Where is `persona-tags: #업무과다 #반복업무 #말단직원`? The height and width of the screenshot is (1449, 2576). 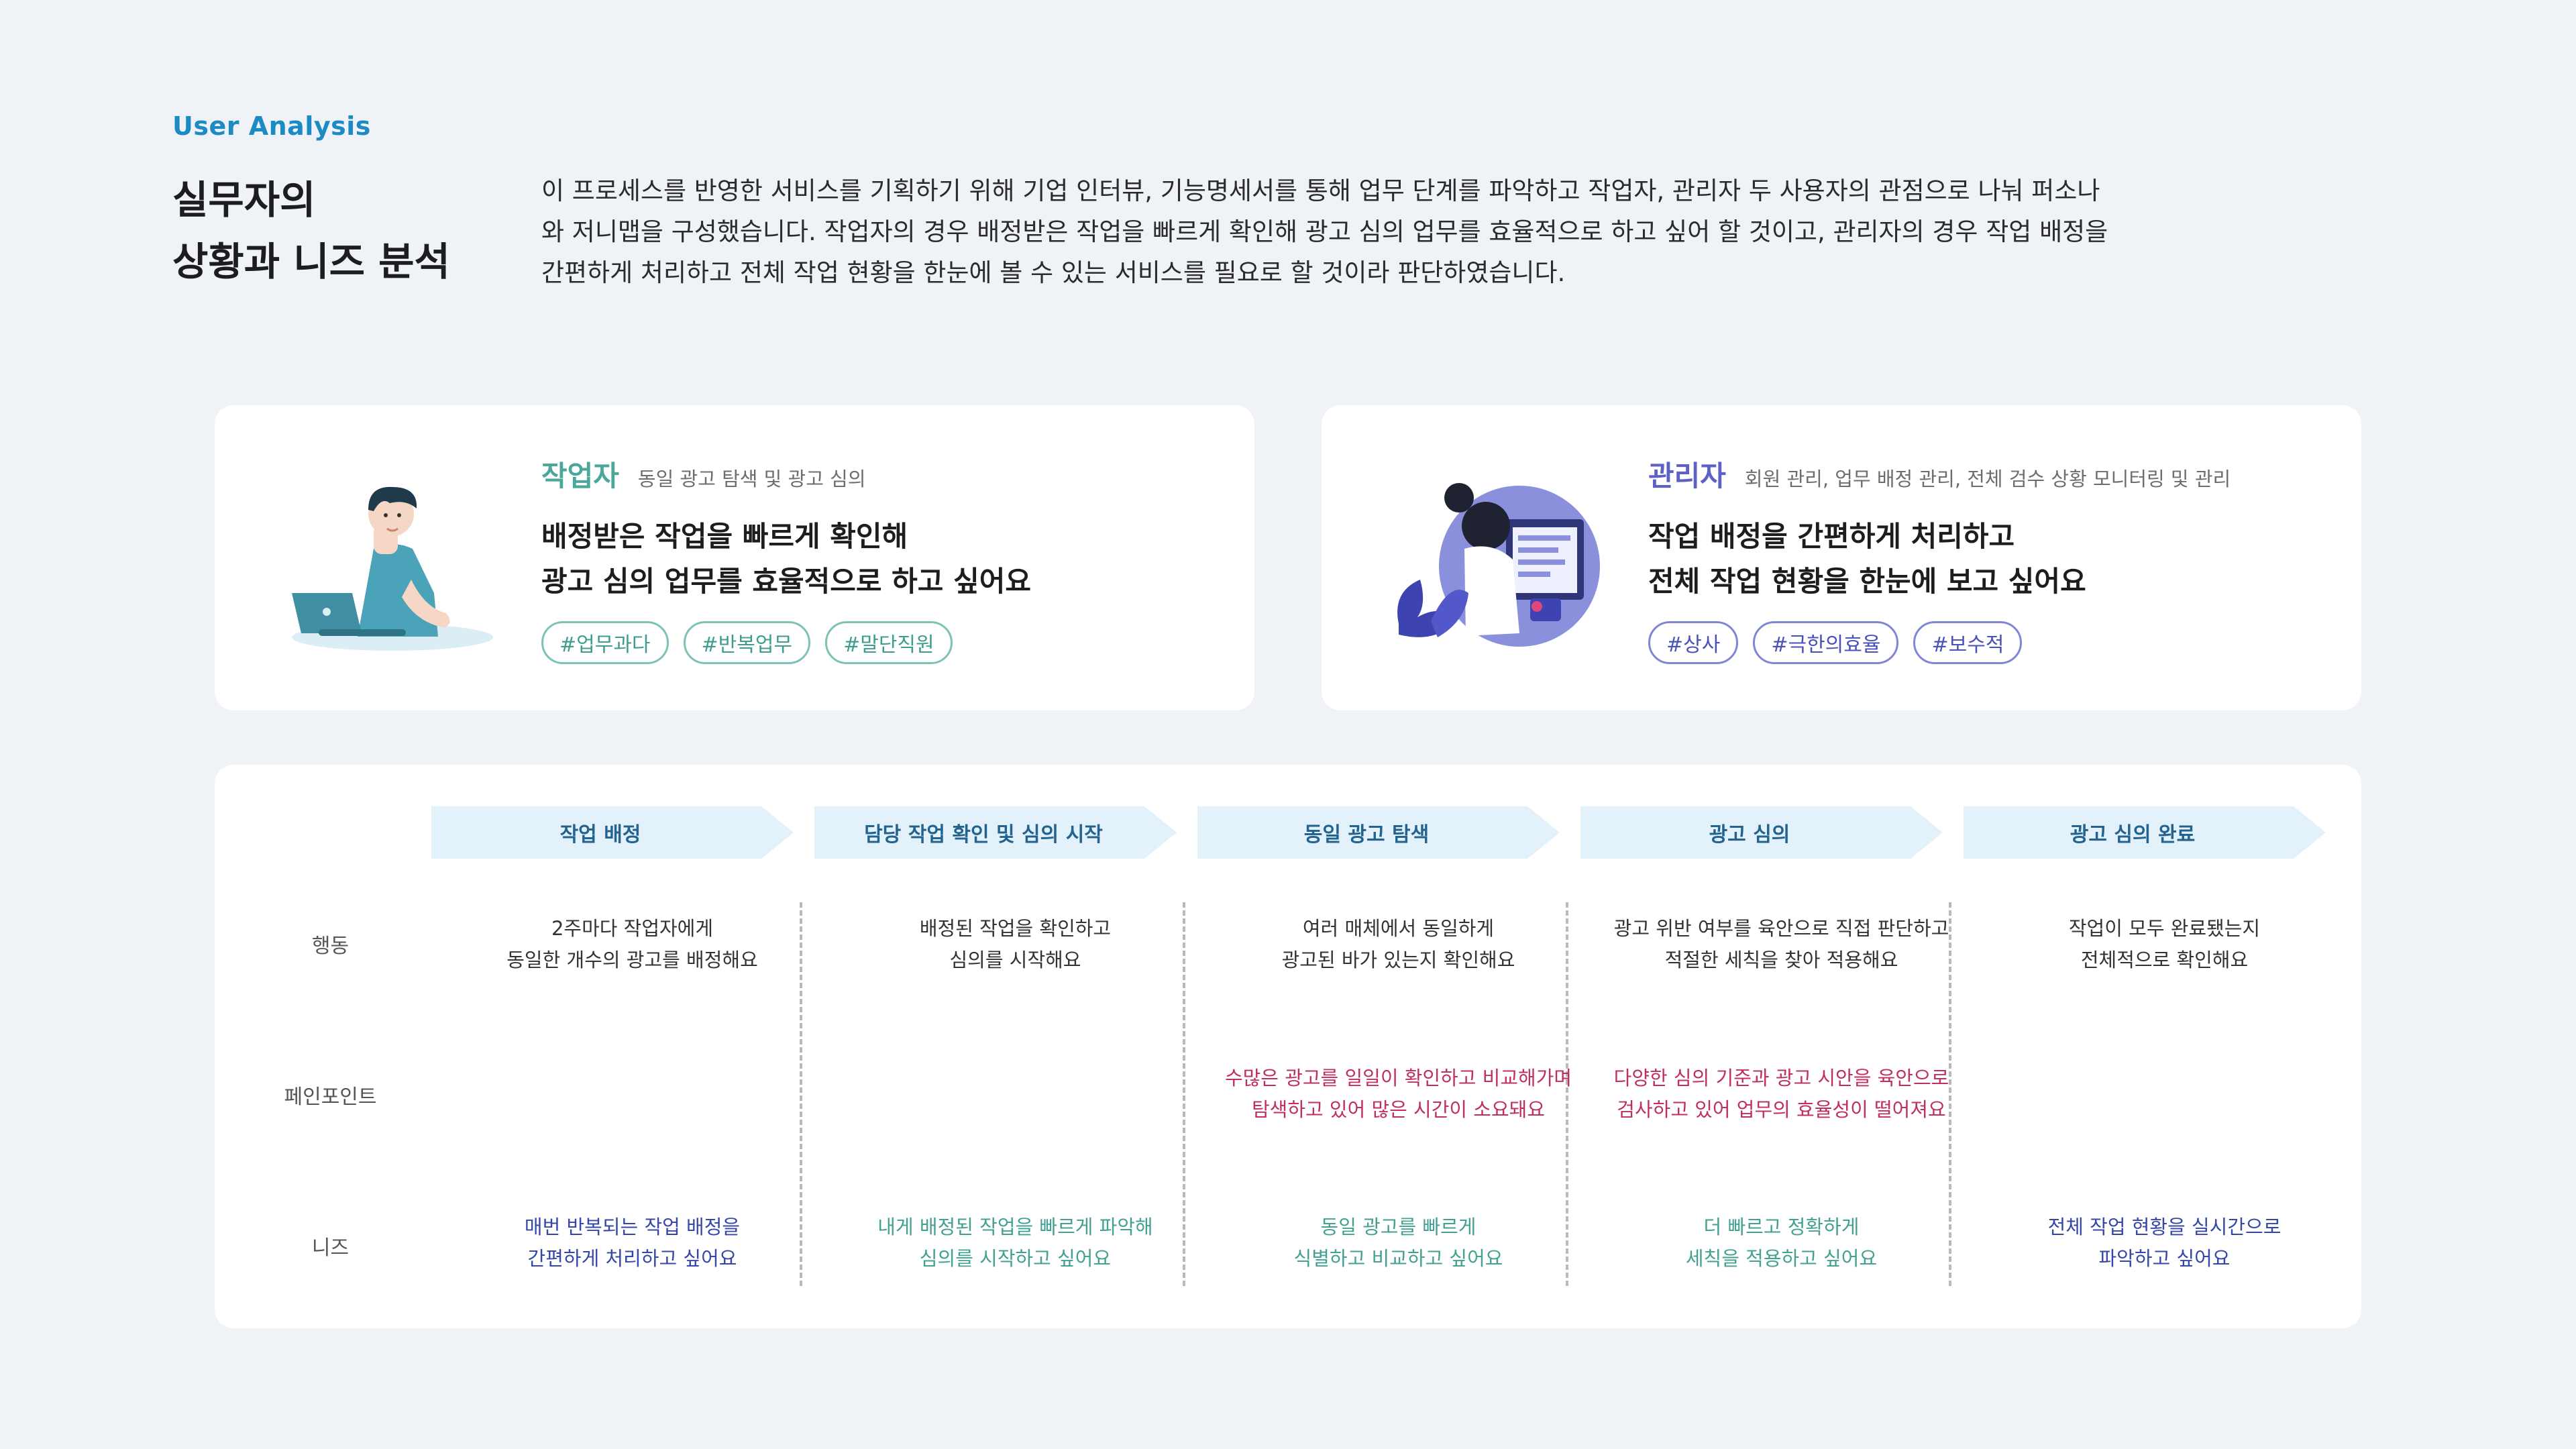 persona-tags: #업무과다 #반복업무 #말단직원 is located at coordinates (747, 642).